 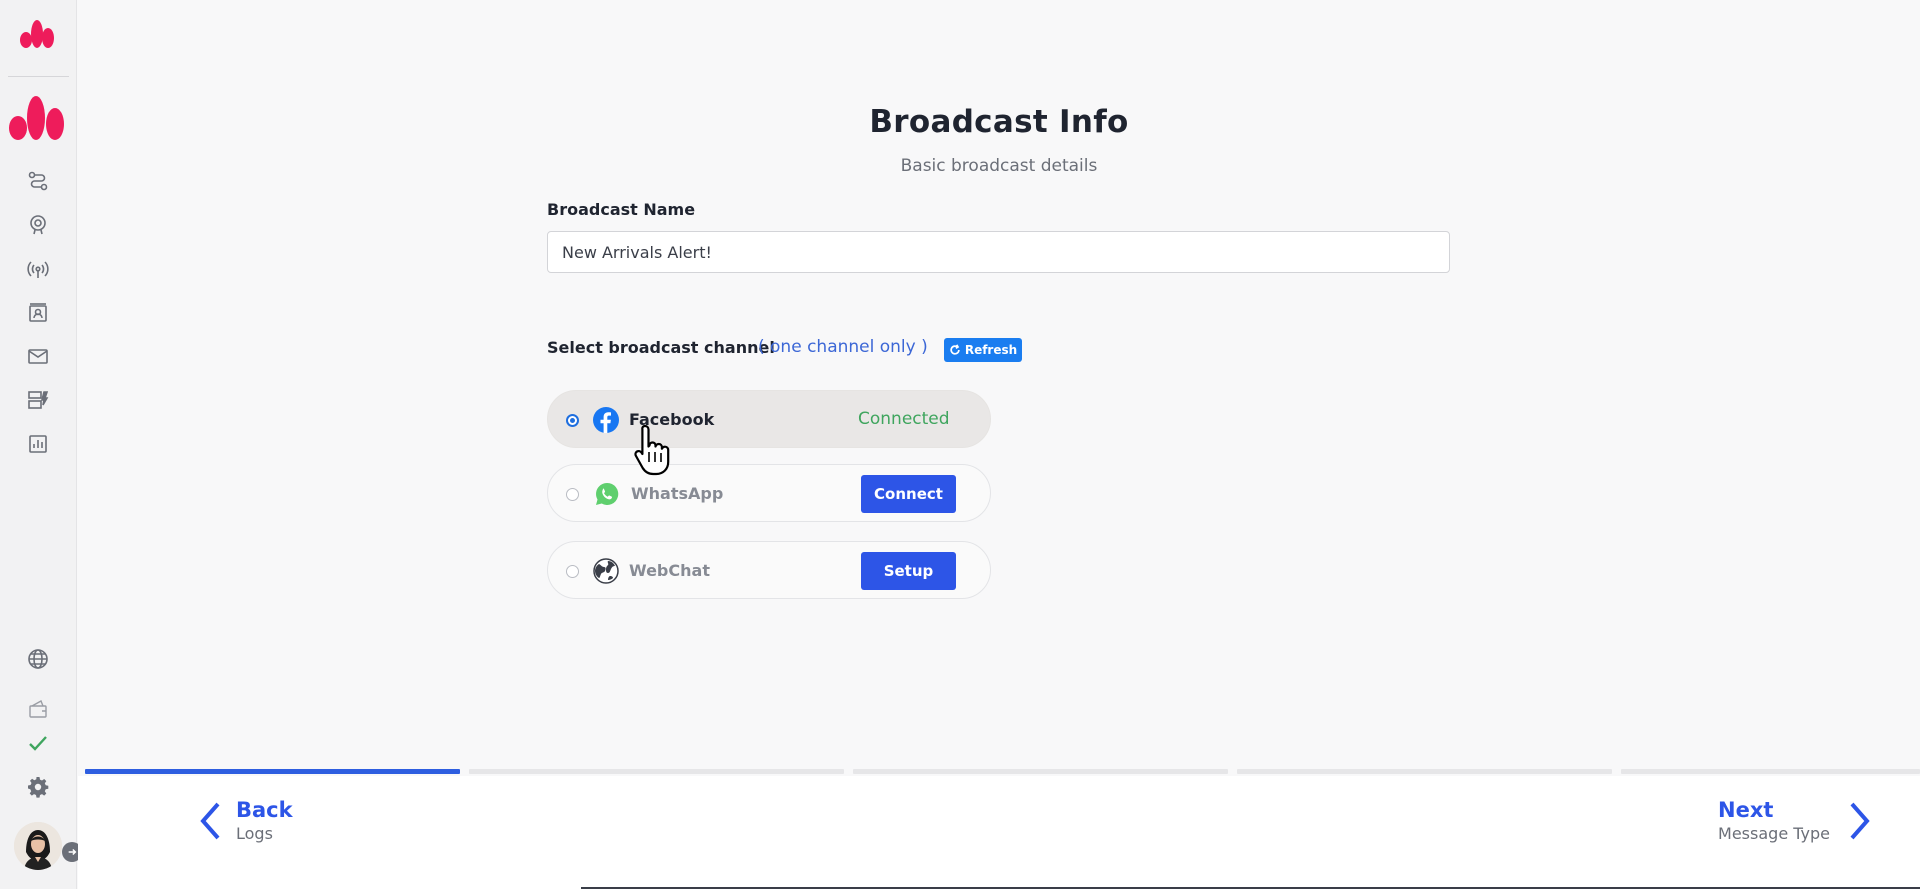 I want to click on back-label: Back, so click(x=264, y=810).